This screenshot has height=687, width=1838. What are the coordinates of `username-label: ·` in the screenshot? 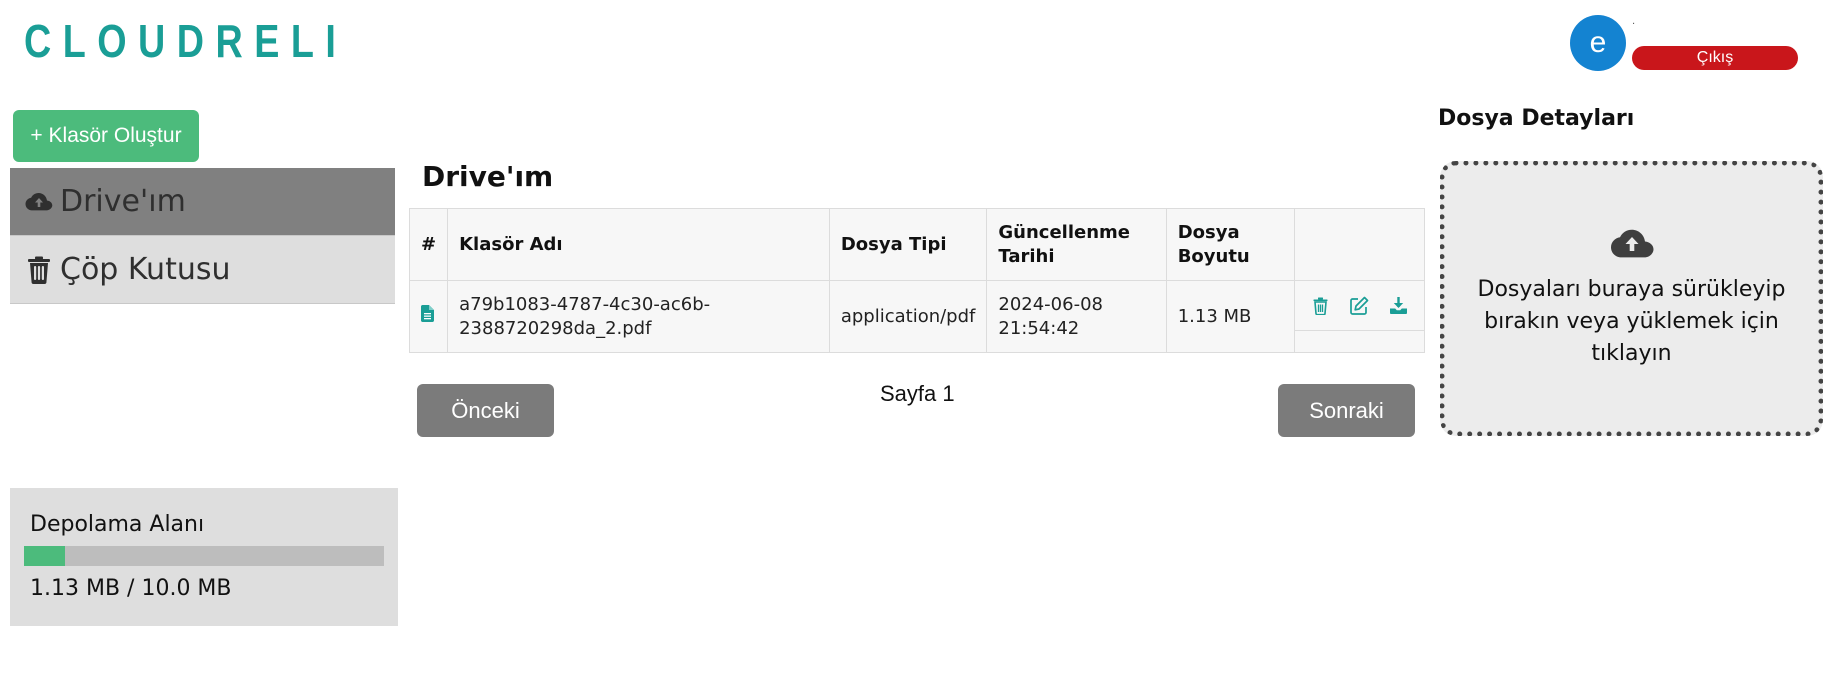 It's located at (1634, 24).